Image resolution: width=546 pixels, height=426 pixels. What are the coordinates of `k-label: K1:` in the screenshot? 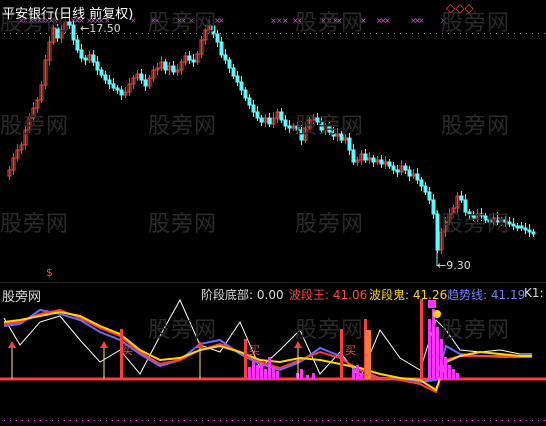 It's located at (534, 293).